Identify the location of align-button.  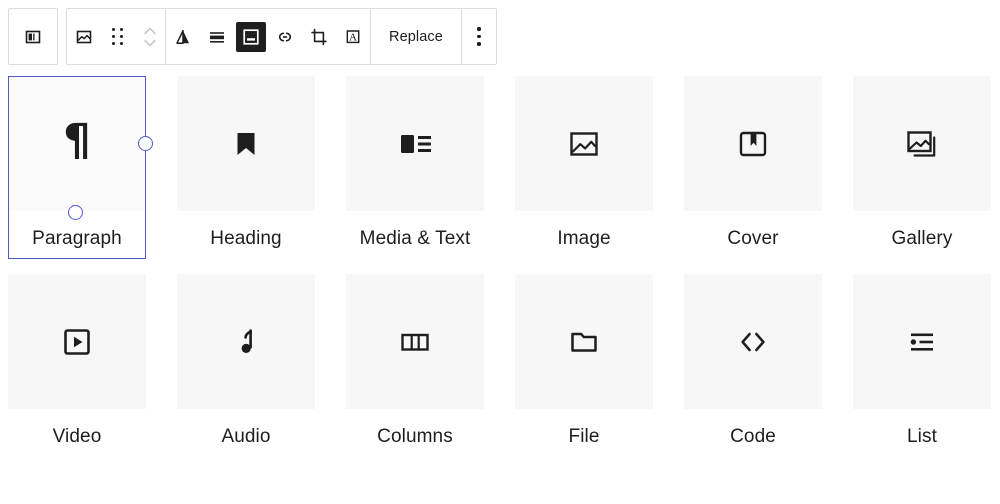
(183, 36).